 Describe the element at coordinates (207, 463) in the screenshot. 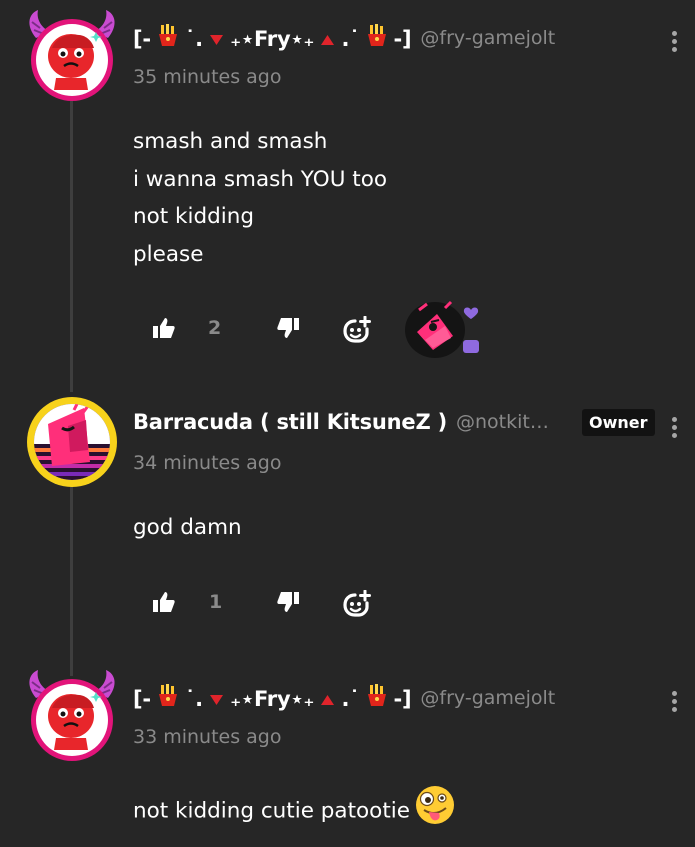

I see `timestamp: 34 minutes ago` at that location.